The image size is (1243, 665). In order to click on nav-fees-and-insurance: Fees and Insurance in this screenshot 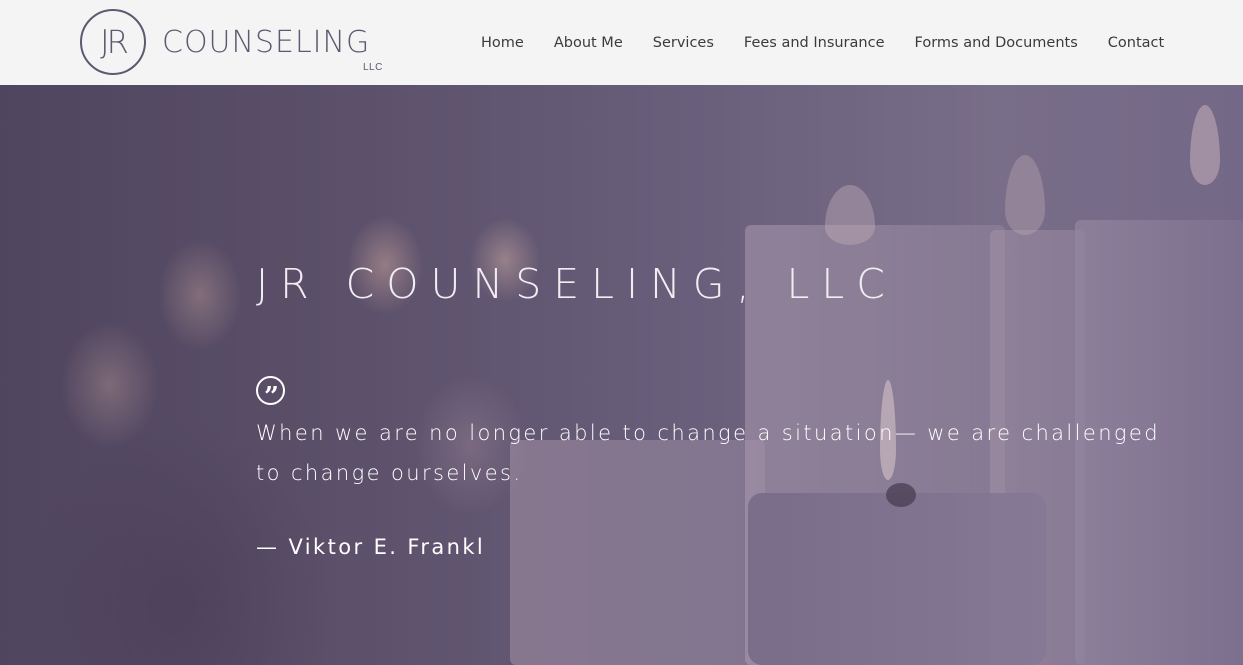, I will do `click(814, 43)`.